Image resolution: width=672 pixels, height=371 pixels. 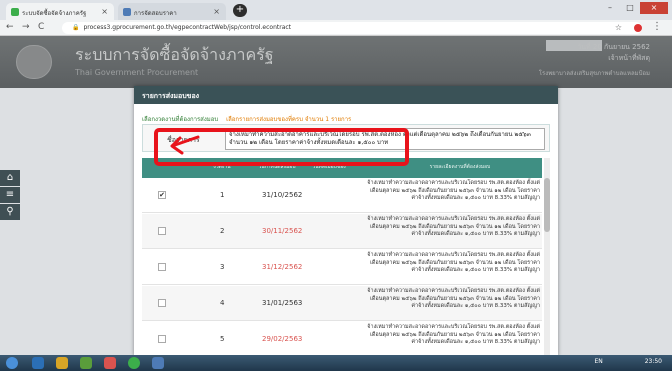 What do you see at coordinates (654, 8) in the screenshot?
I see `close-window-icon: ×` at bounding box center [654, 8].